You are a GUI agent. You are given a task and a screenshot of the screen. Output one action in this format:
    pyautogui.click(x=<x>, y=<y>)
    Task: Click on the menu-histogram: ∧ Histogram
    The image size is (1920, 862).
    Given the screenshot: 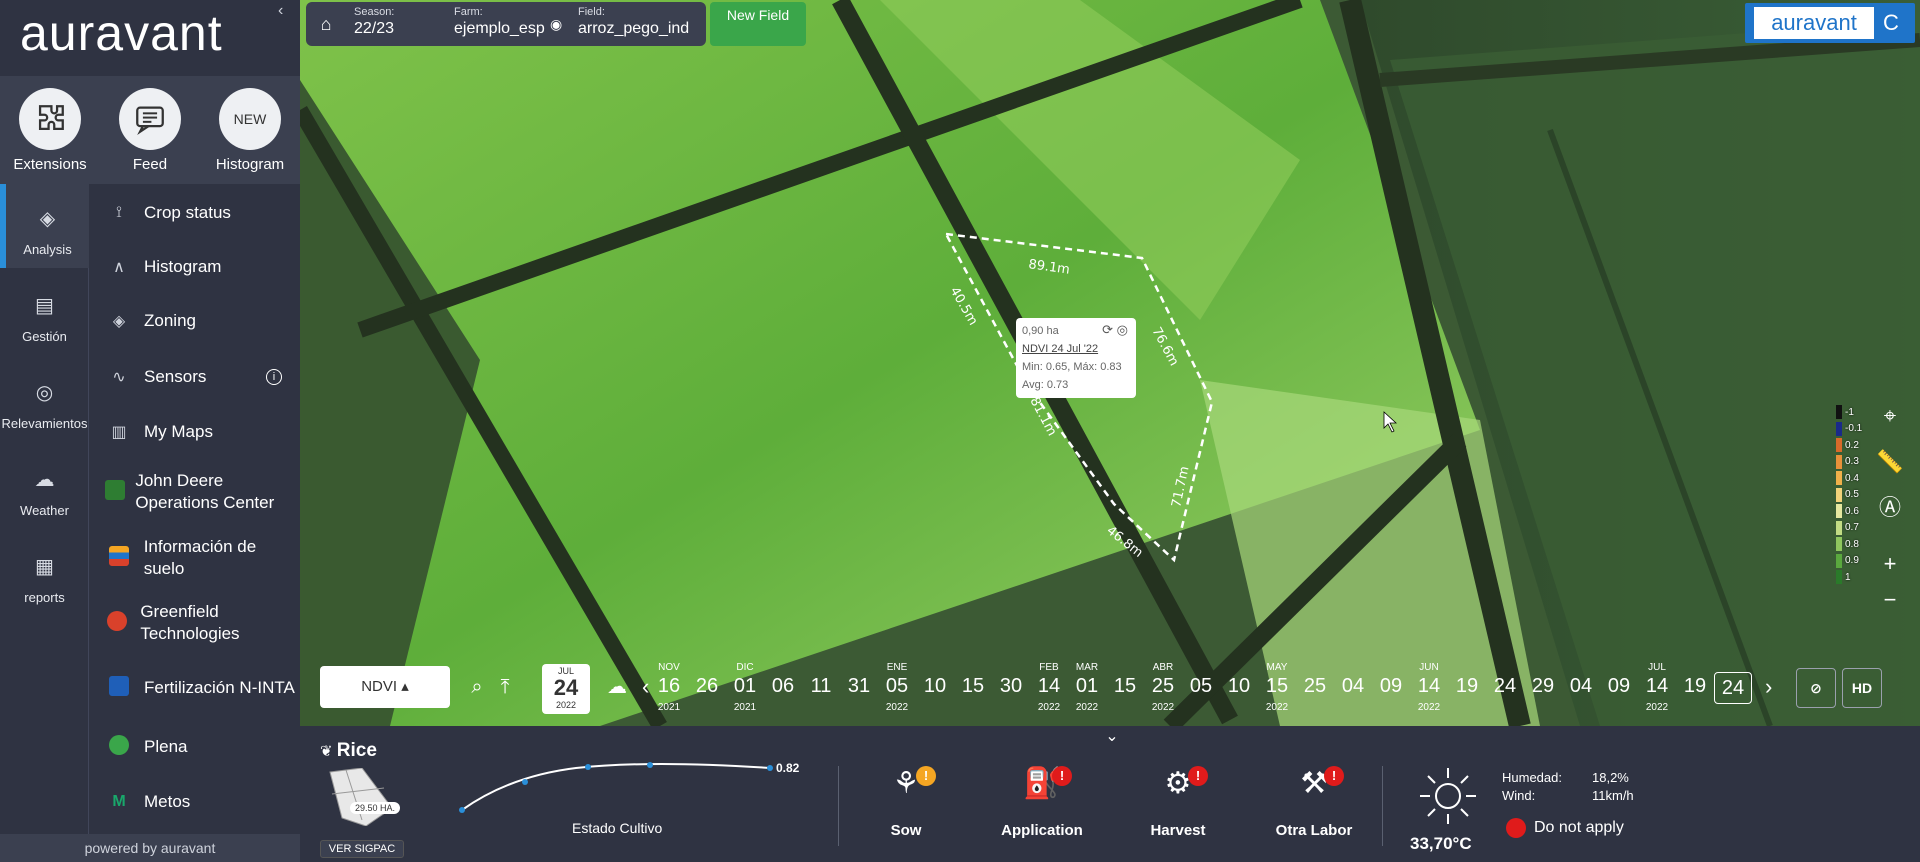 What is the action you would take?
    pyautogui.click(x=195, y=267)
    